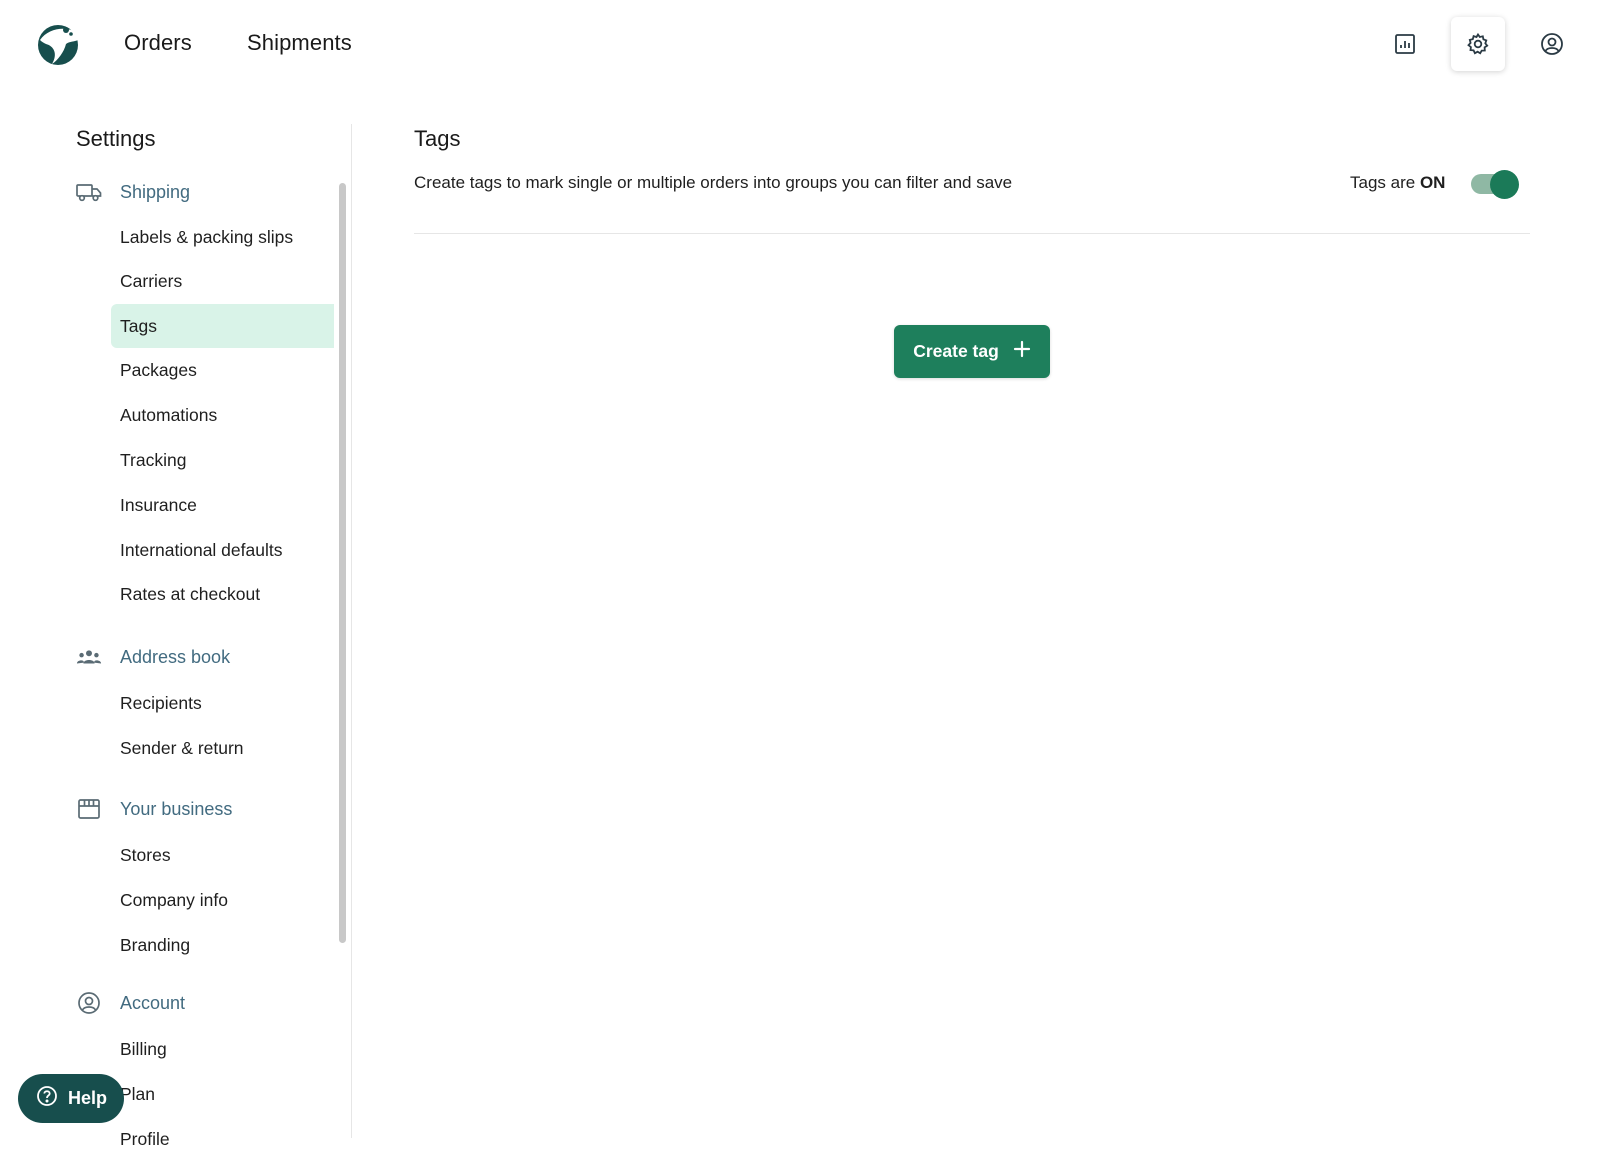  What do you see at coordinates (437, 138) in the screenshot?
I see `page-title: Tags` at bounding box center [437, 138].